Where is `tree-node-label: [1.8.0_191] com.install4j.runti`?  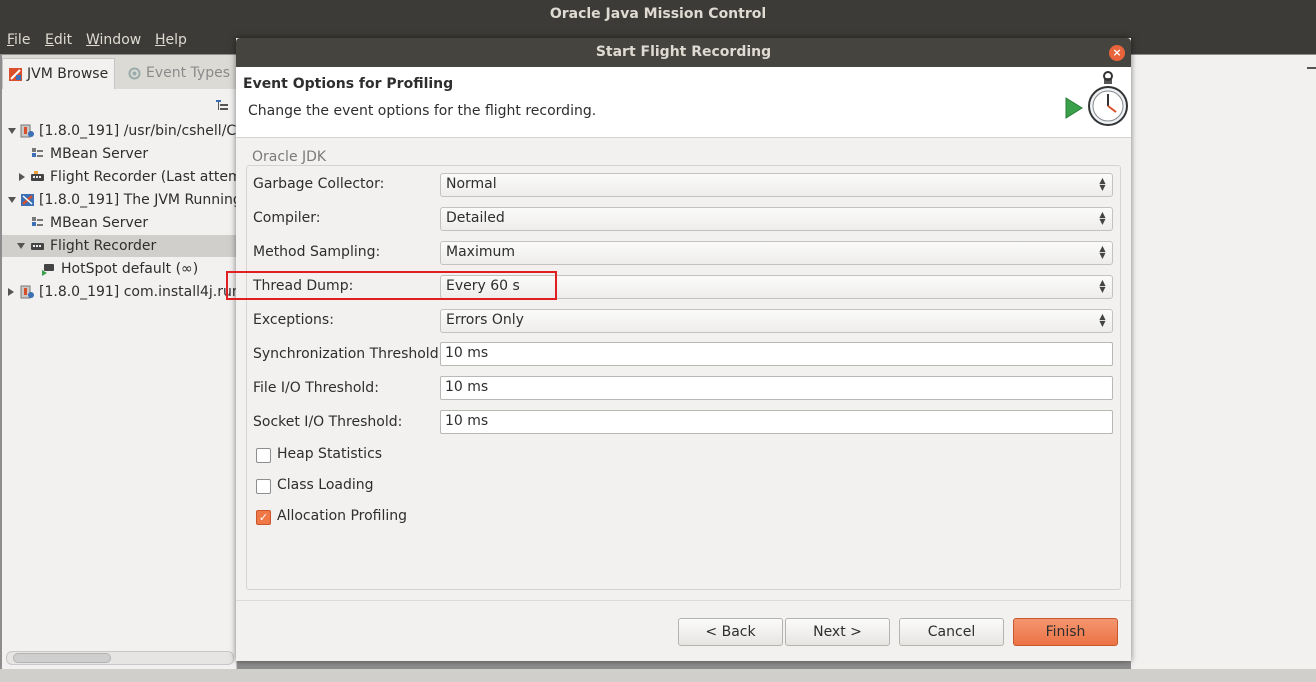 tree-node-label: [1.8.0_191] com.install4j.runti is located at coordinates (138, 292).